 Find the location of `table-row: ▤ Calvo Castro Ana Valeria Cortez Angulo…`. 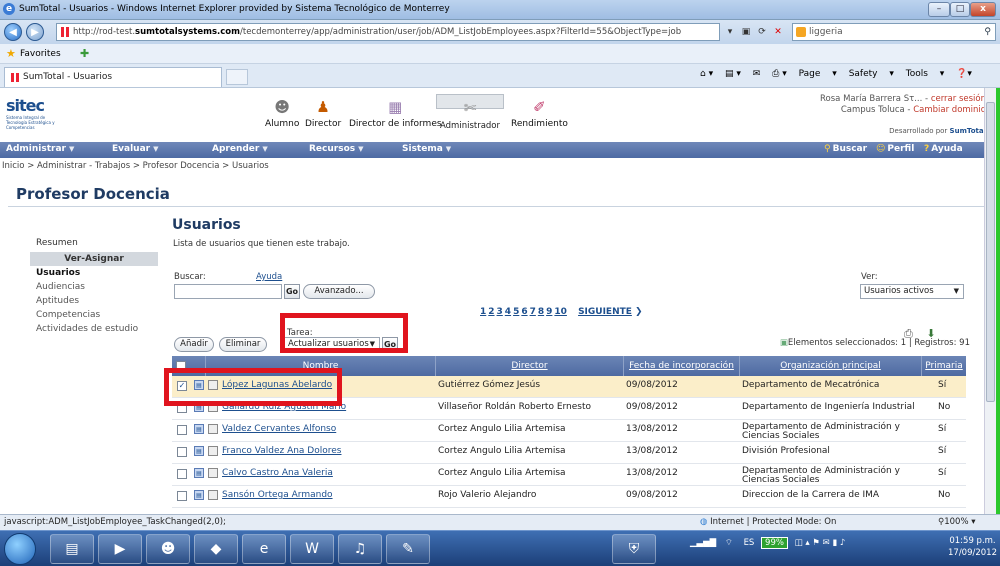

table-row: ▤ Calvo Castro Ana Valeria Cortez Angulo… is located at coordinates (569, 475).